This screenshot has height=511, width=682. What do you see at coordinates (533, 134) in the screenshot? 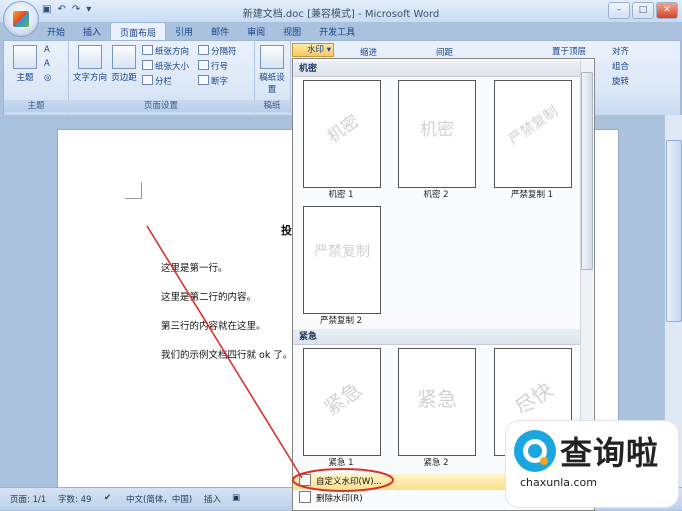
I see `watermark-thumb-nocopy-1: 严禁复制` at bounding box center [533, 134].